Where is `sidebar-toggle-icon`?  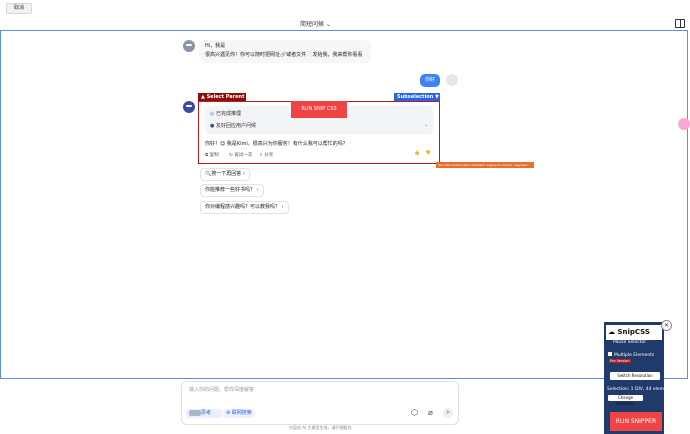
sidebar-toggle-icon is located at coordinates (680, 23).